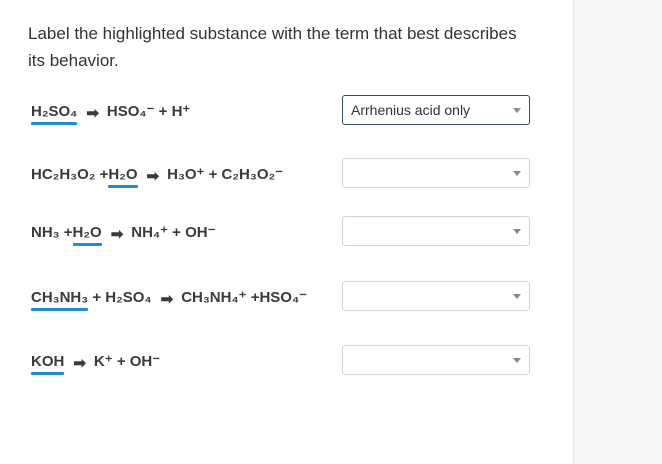 The image size is (662, 464). What do you see at coordinates (286, 111) in the screenshot?
I see `equation-row: H₂SO₄ ➡ HSO₄⁻ + H⁺ Arrhenius acid only` at bounding box center [286, 111].